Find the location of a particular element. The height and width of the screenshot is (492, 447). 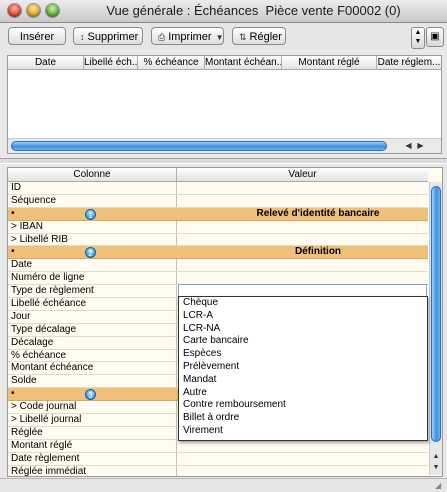

vertical-scrollbar: ▲ ▼ is located at coordinates (435, 328).